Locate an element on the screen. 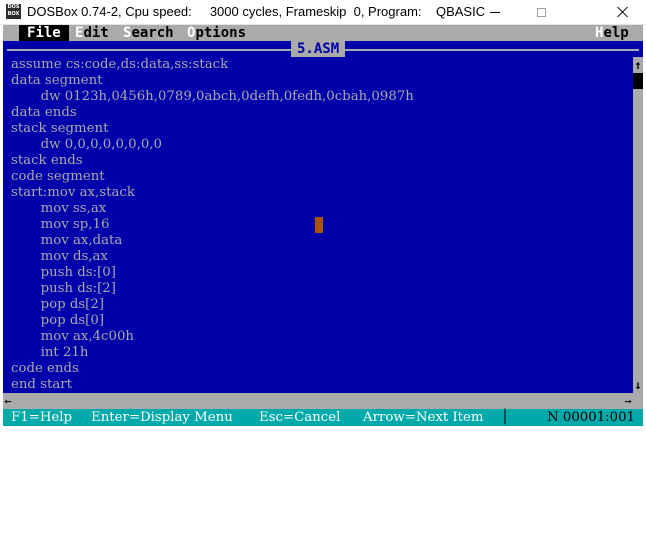 This screenshot has width=646, height=545. menu-file: File is located at coordinates (44, 33).